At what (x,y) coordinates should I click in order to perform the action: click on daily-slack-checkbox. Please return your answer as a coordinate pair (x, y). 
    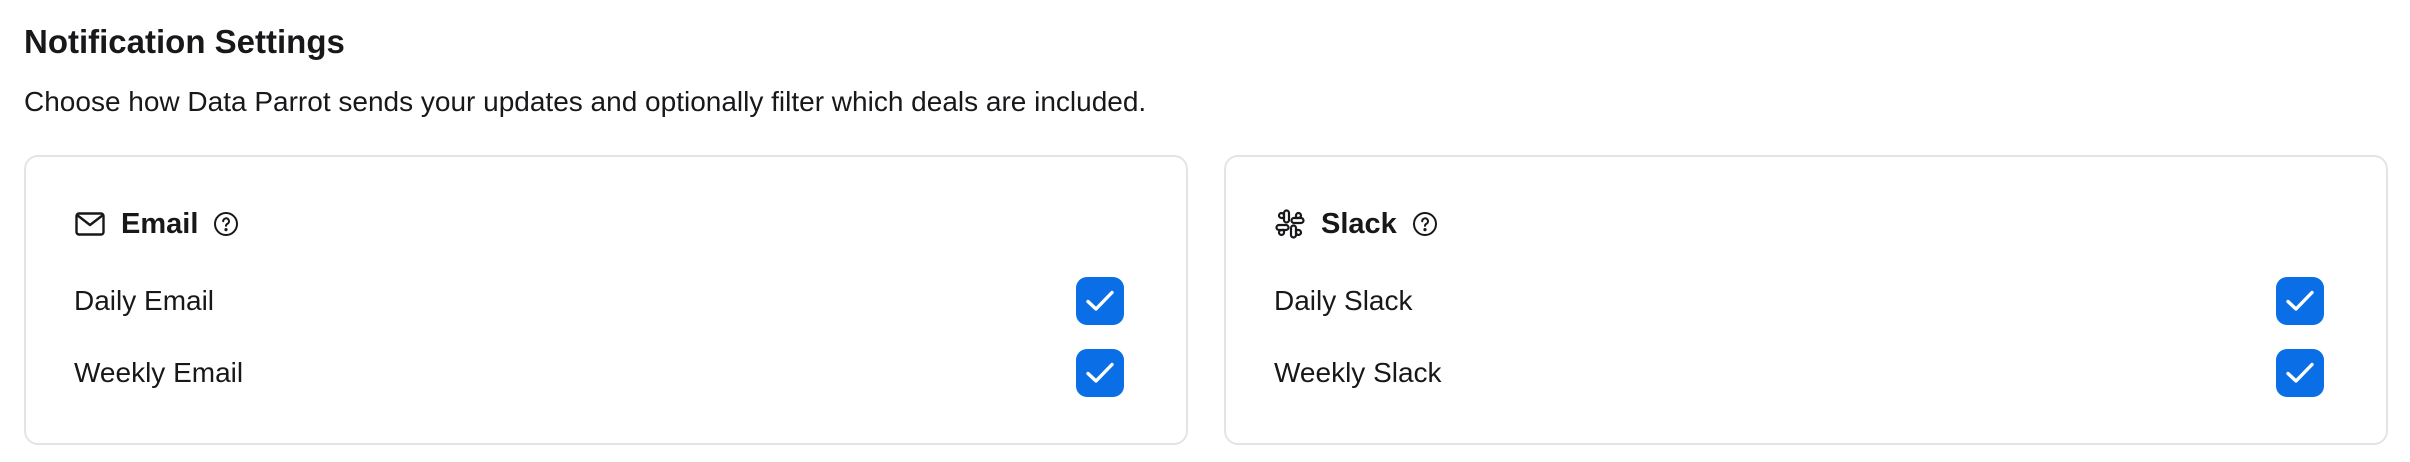
    Looking at the image, I should click on (2300, 301).